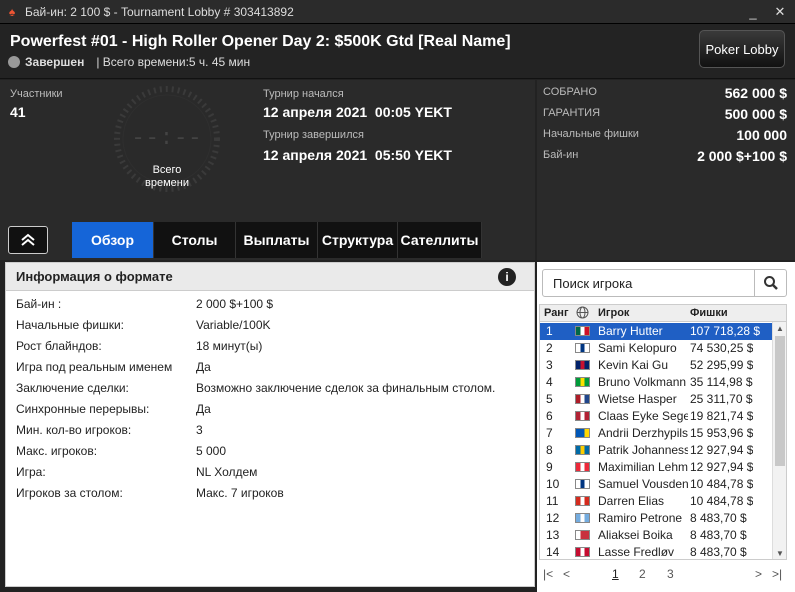 The image size is (795, 592). I want to click on table-row: 8 Patrik Johannesson12 927,94 $, so click(656, 450).